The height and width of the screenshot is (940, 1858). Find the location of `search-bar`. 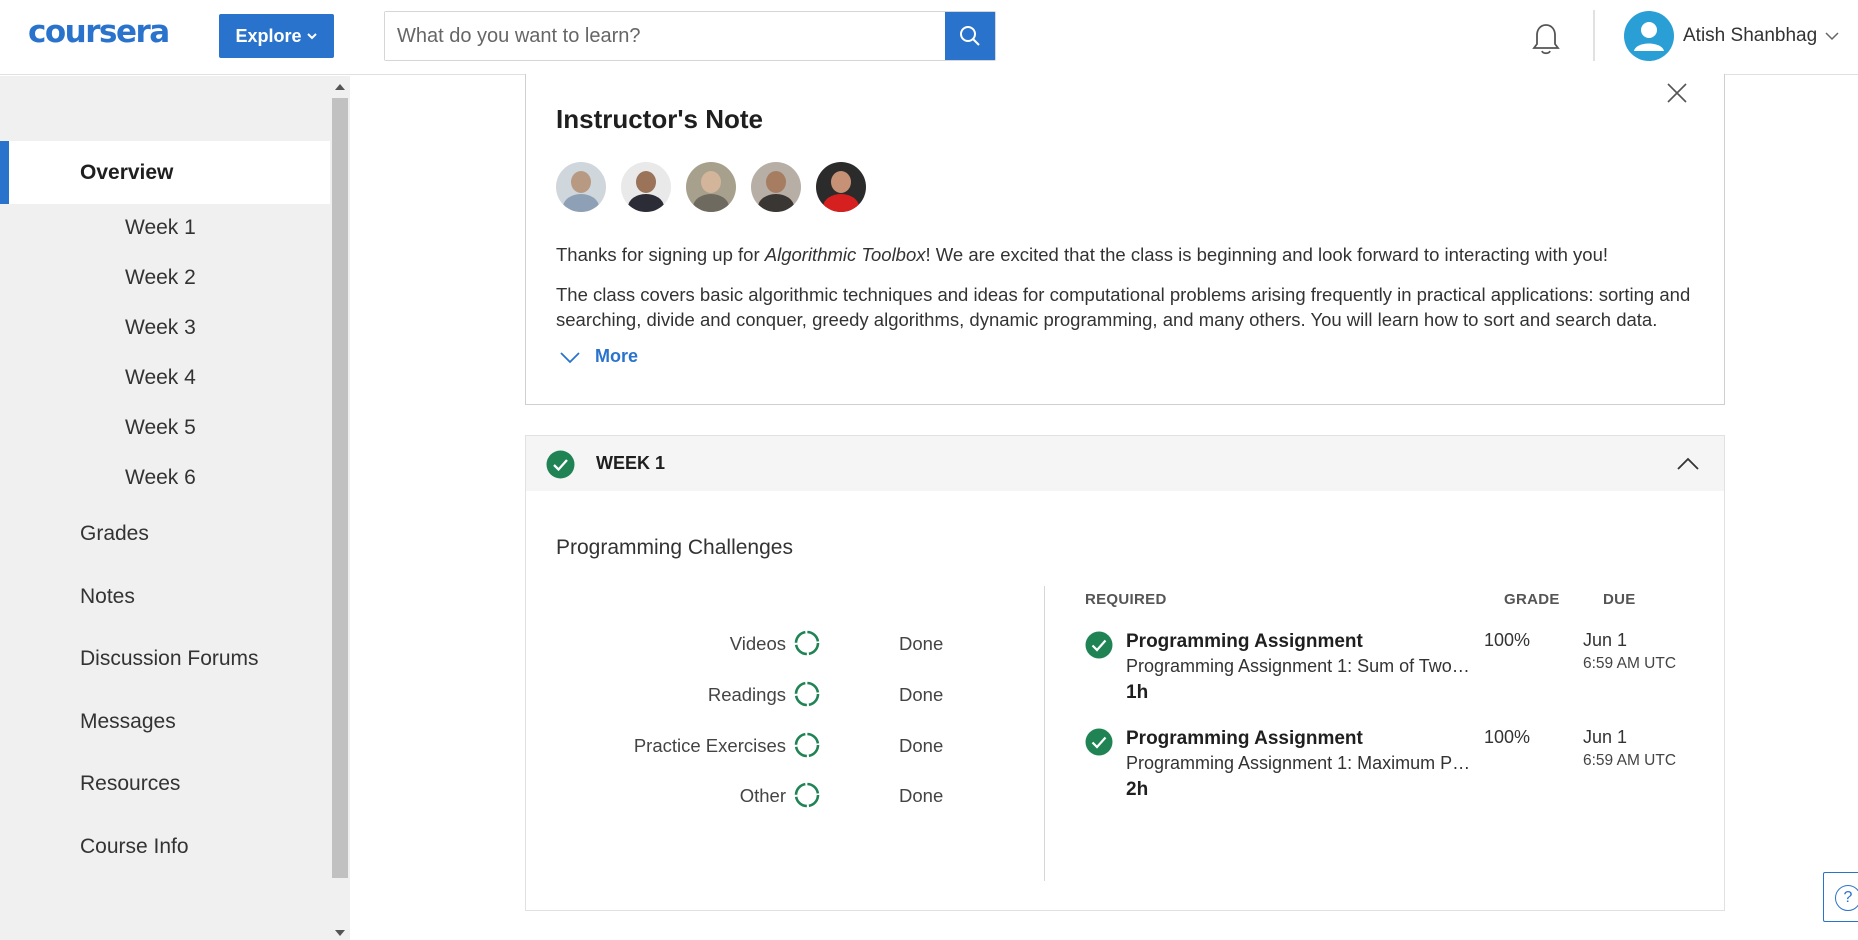

search-bar is located at coordinates (690, 36).